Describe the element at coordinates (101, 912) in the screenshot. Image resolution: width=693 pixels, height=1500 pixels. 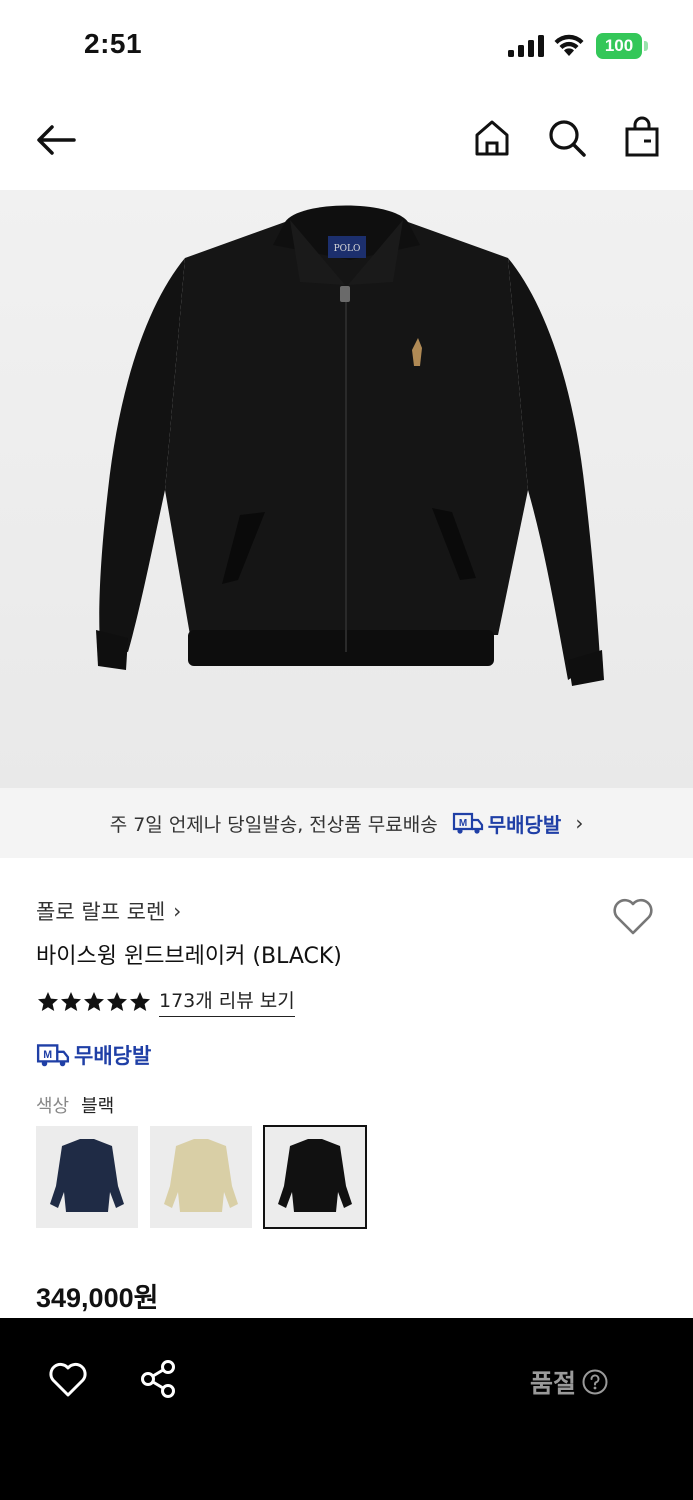
I see `brand-name: 폴로 랄프 로렌` at that location.